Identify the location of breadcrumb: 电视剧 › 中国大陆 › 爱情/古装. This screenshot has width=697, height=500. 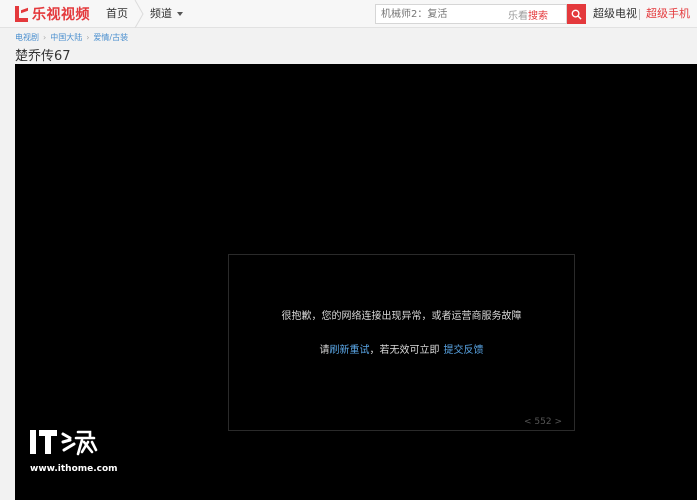
(71, 37).